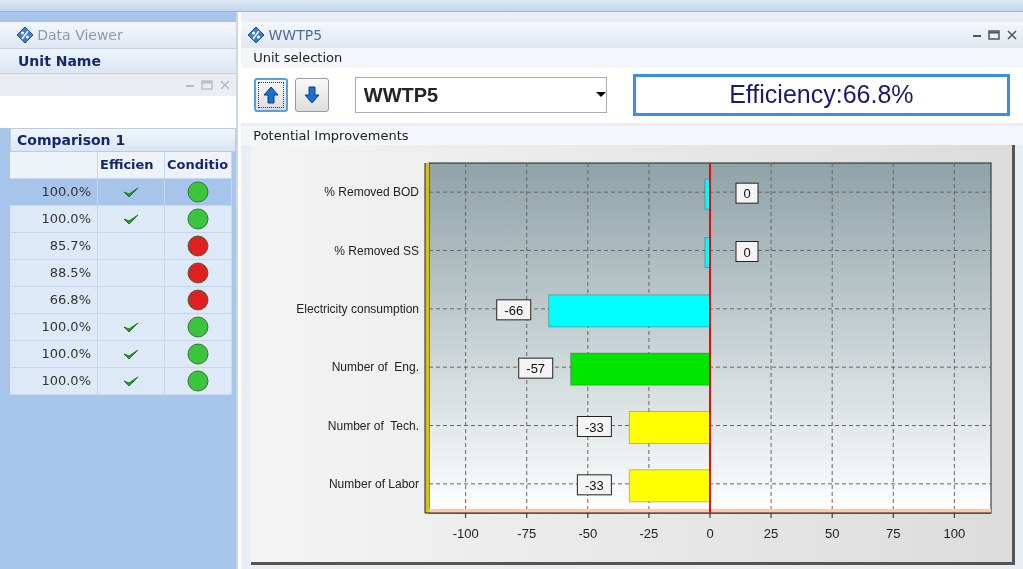  Describe the element at coordinates (54, 273) in the screenshot. I see `table-cell: 88.5%` at that location.